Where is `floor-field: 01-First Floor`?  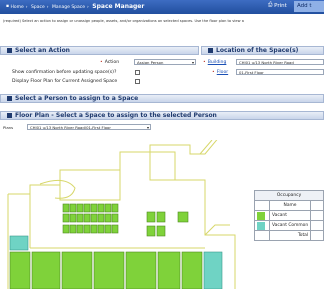 floor-field: 01-First Floor is located at coordinates (280, 72).